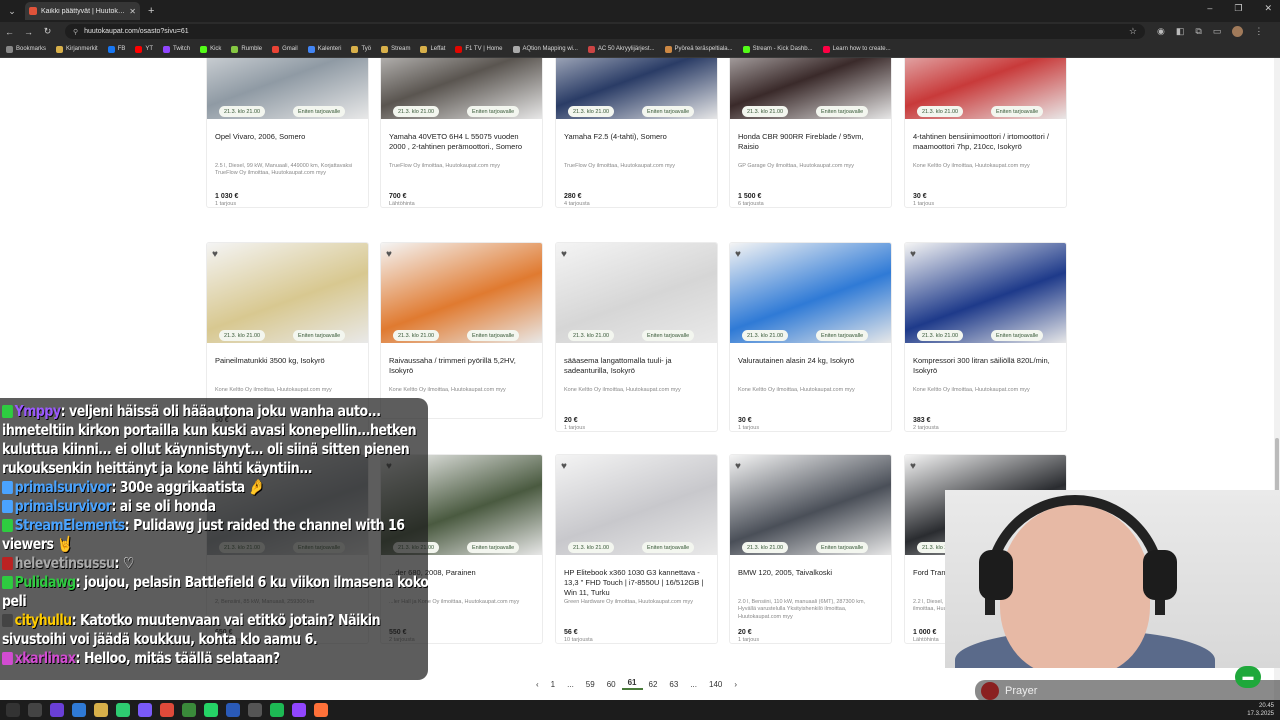  Describe the element at coordinates (210, 49) in the screenshot. I see `bookmark-item: Kick` at that location.